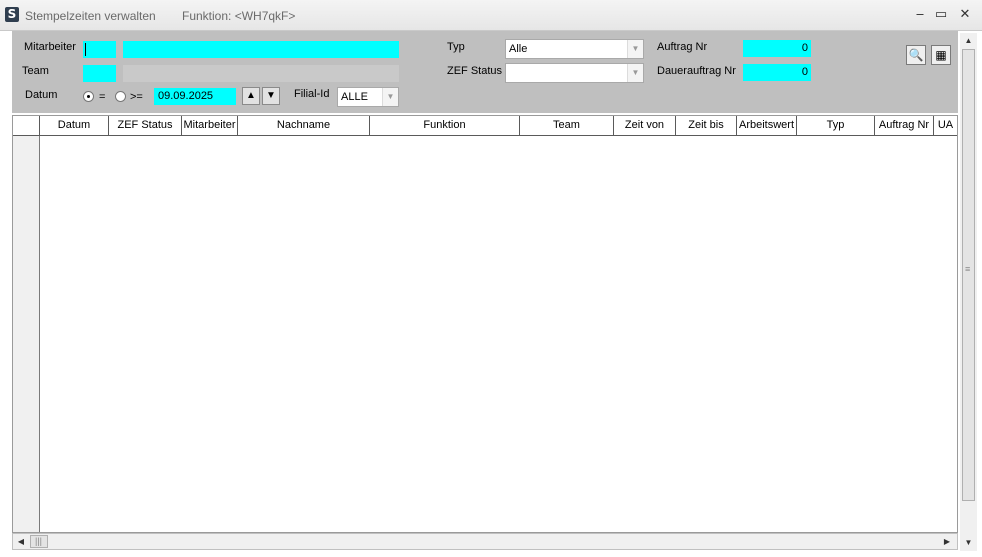  I want to click on filial-value: ALLE, so click(354, 97).